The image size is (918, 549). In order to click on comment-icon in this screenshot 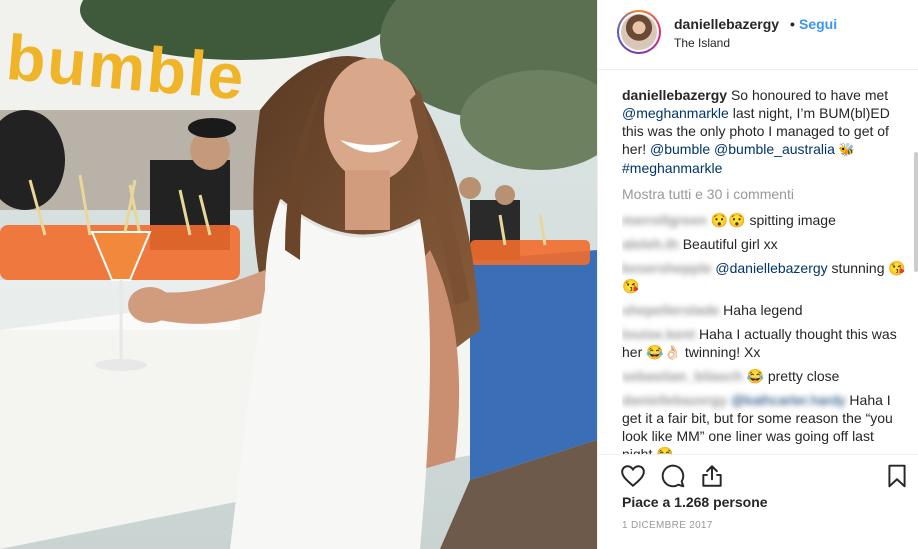, I will do `click(673, 476)`.